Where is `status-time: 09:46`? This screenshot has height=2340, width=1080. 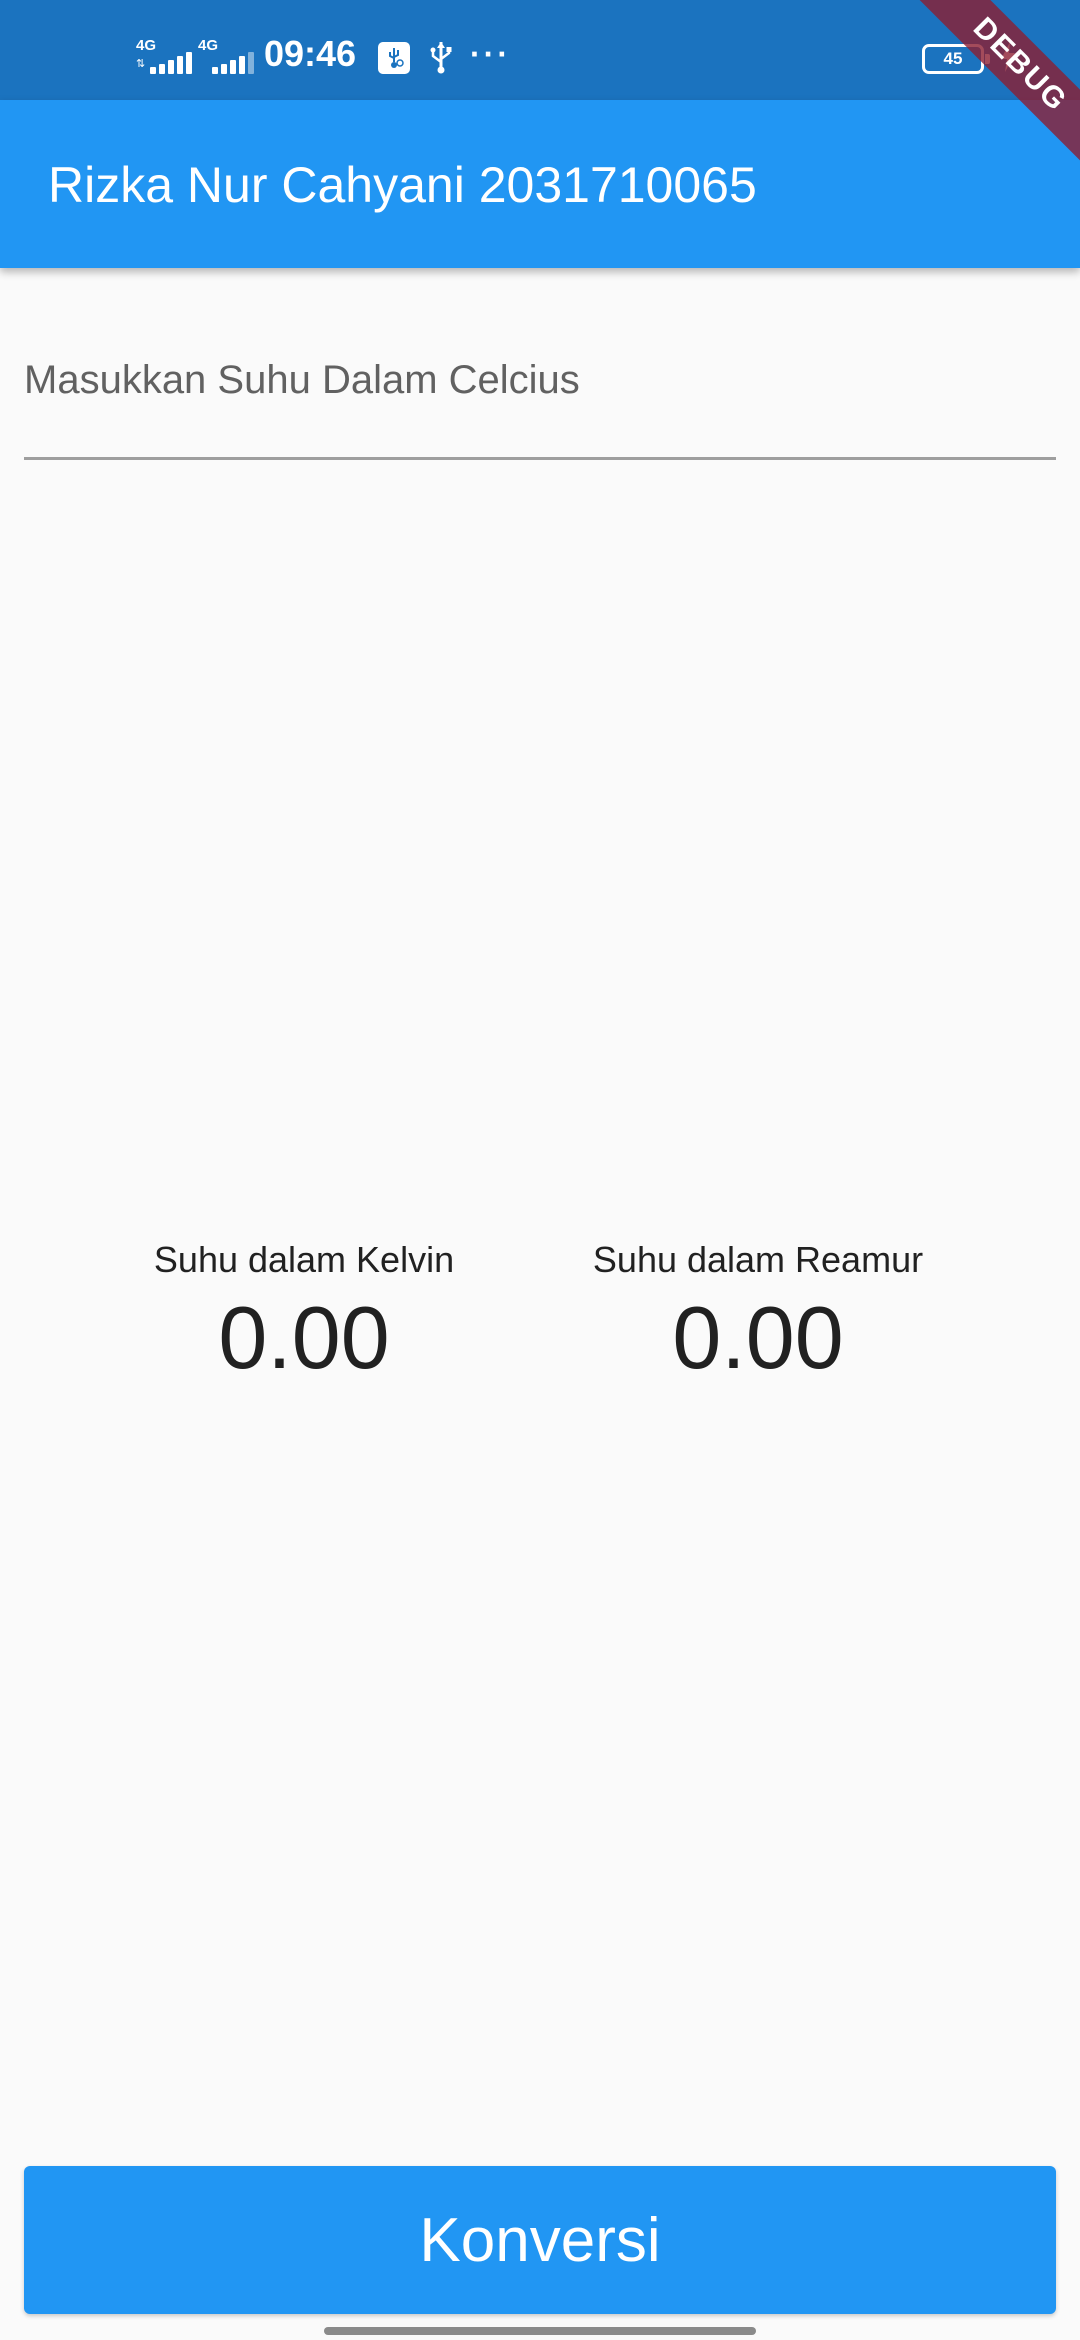 status-time: 09:46 is located at coordinates (310, 53).